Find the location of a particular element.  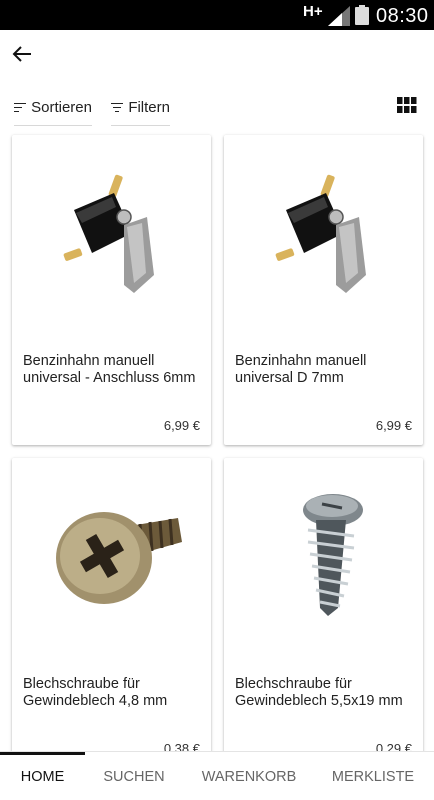

back-button is located at coordinates (24, 54).